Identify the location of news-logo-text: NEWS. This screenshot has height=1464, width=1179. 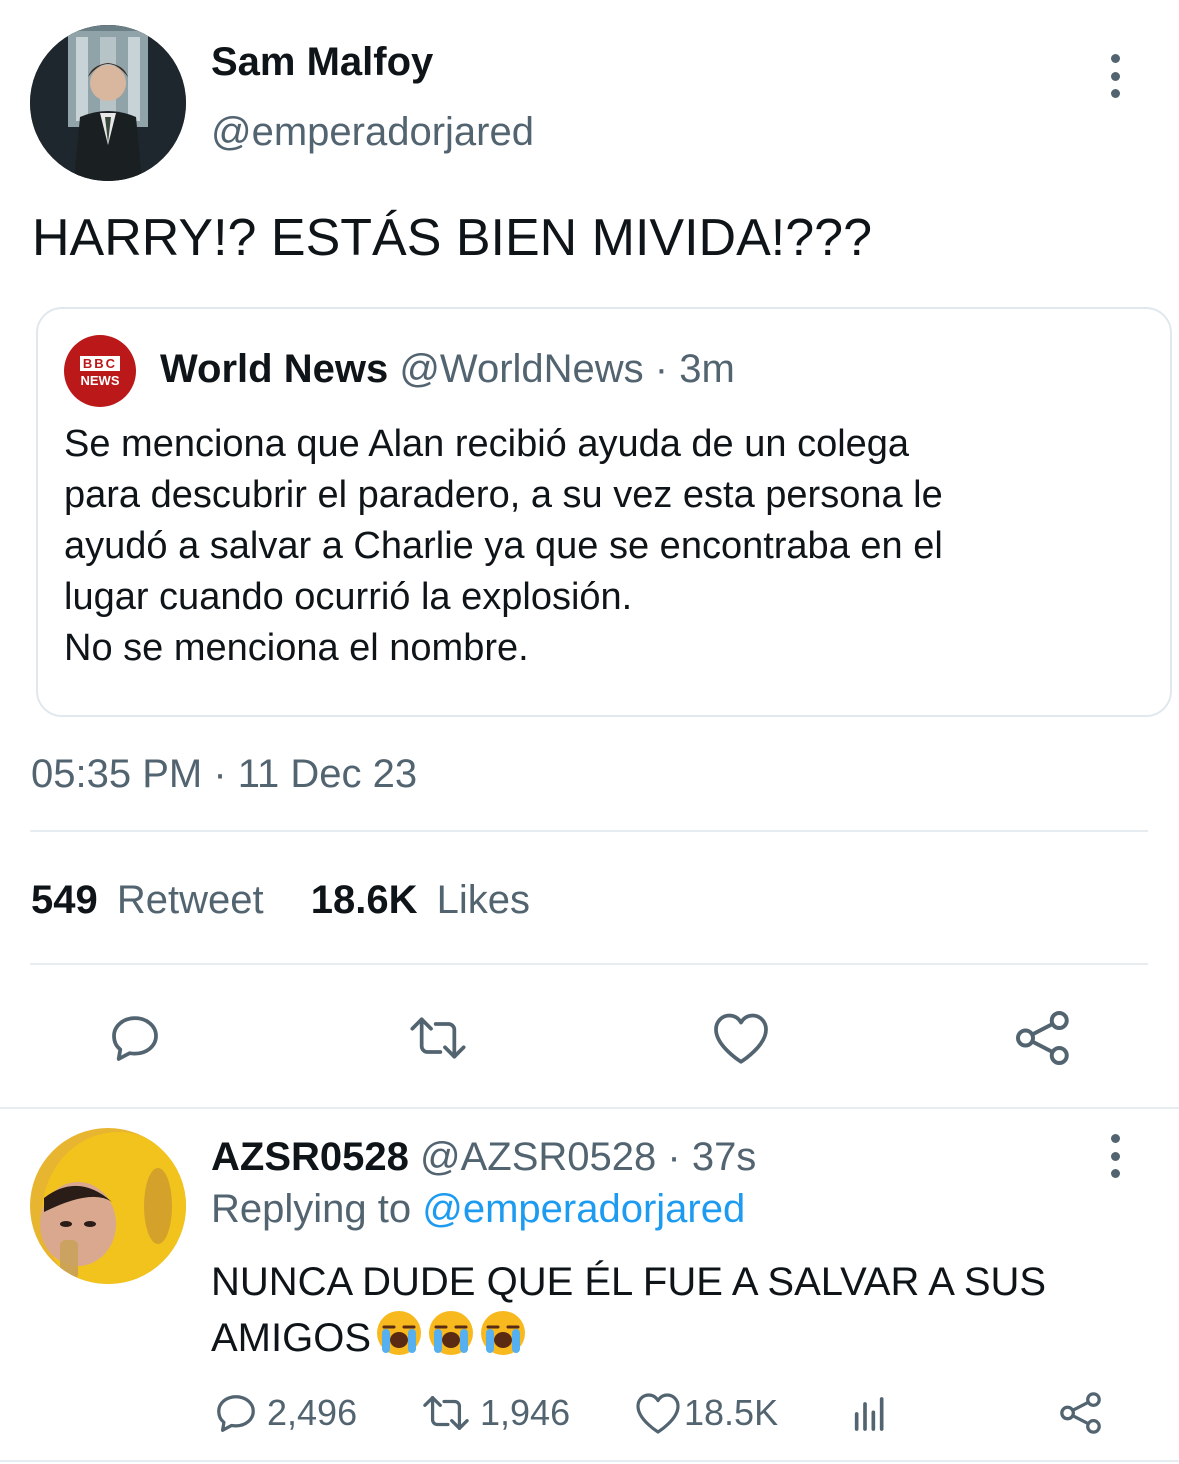
(100, 380).